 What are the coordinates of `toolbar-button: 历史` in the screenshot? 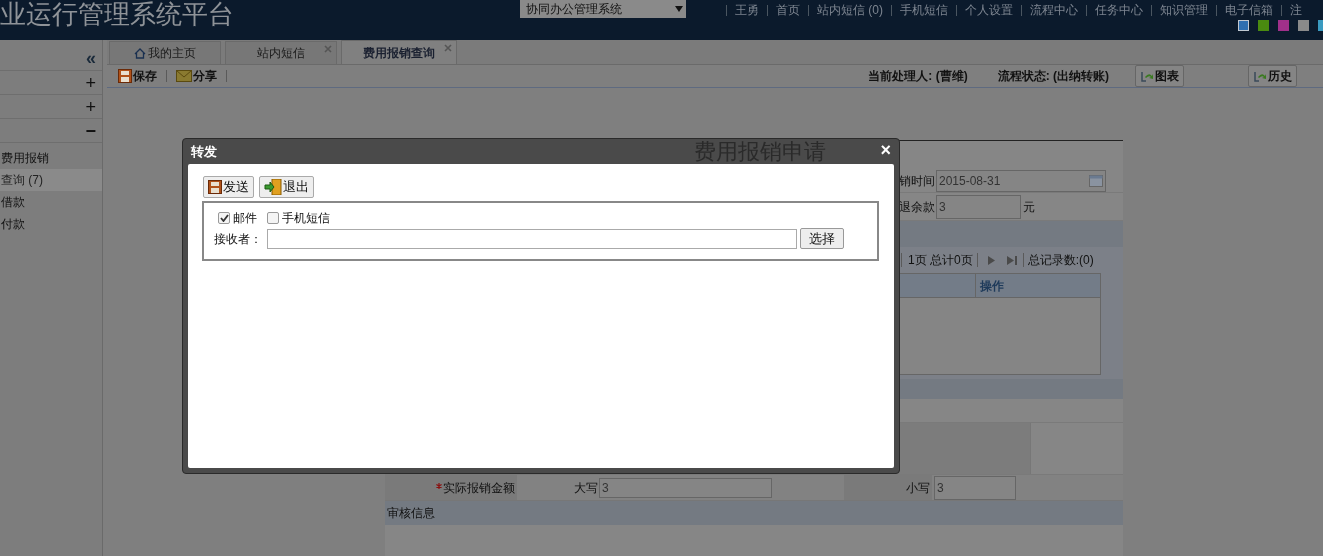 It's located at (1272, 76).